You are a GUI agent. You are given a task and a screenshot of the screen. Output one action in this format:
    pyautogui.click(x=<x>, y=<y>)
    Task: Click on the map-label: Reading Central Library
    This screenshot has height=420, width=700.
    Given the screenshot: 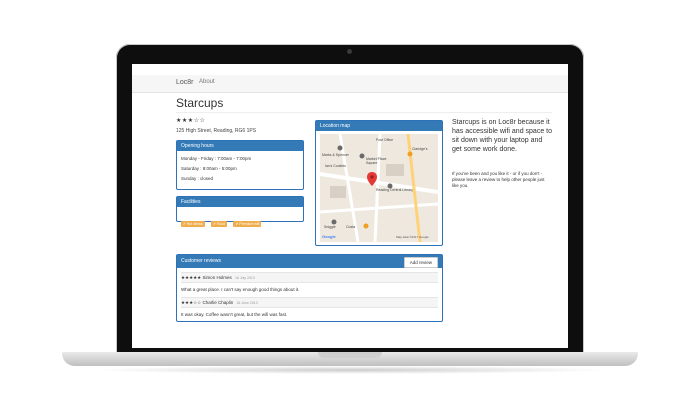 What is the action you would take?
    pyautogui.click(x=394, y=190)
    